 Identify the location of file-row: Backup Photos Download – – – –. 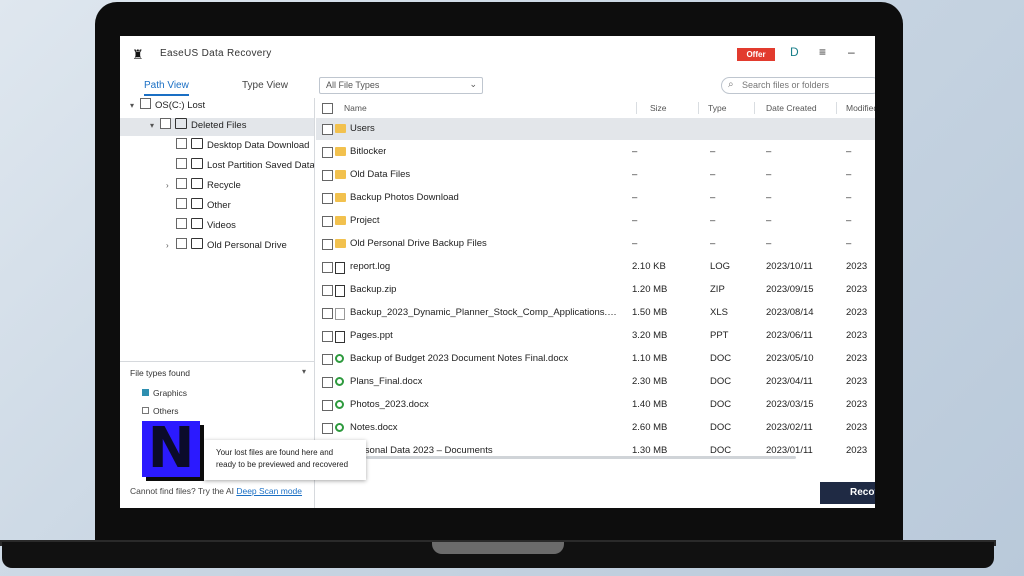
(595, 198).